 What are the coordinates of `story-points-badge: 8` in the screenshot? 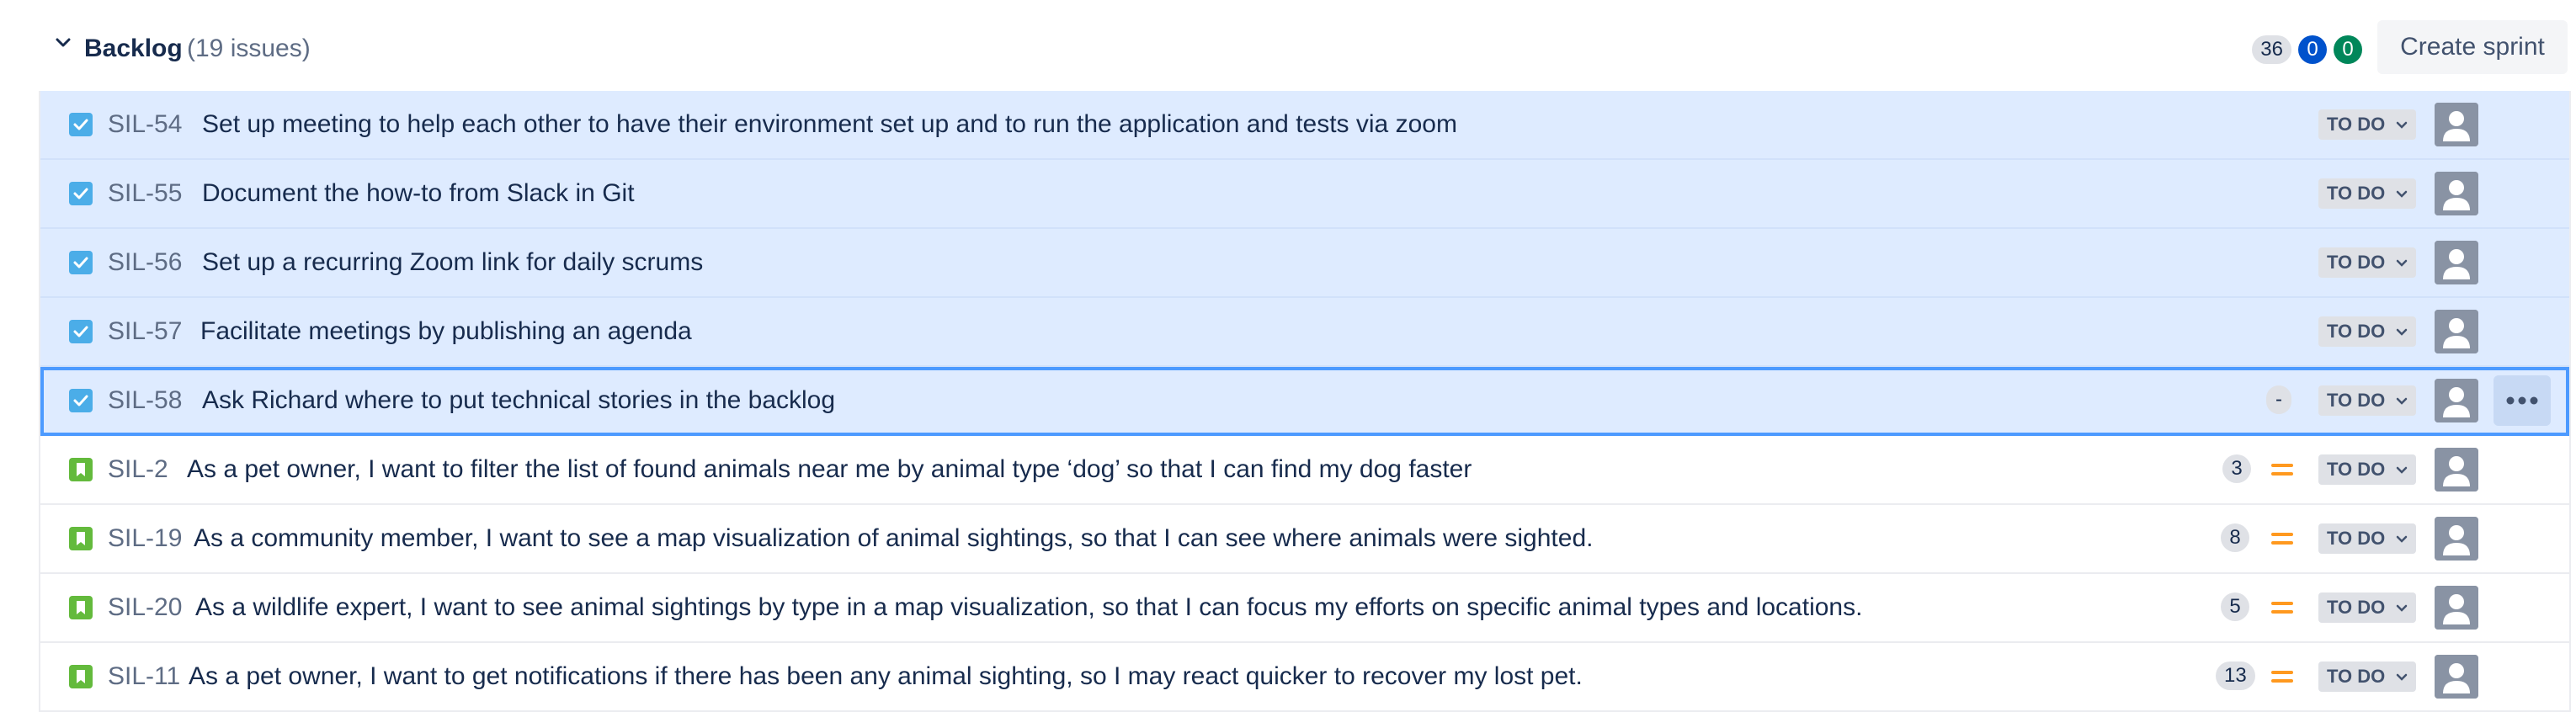 It's located at (2235, 537).